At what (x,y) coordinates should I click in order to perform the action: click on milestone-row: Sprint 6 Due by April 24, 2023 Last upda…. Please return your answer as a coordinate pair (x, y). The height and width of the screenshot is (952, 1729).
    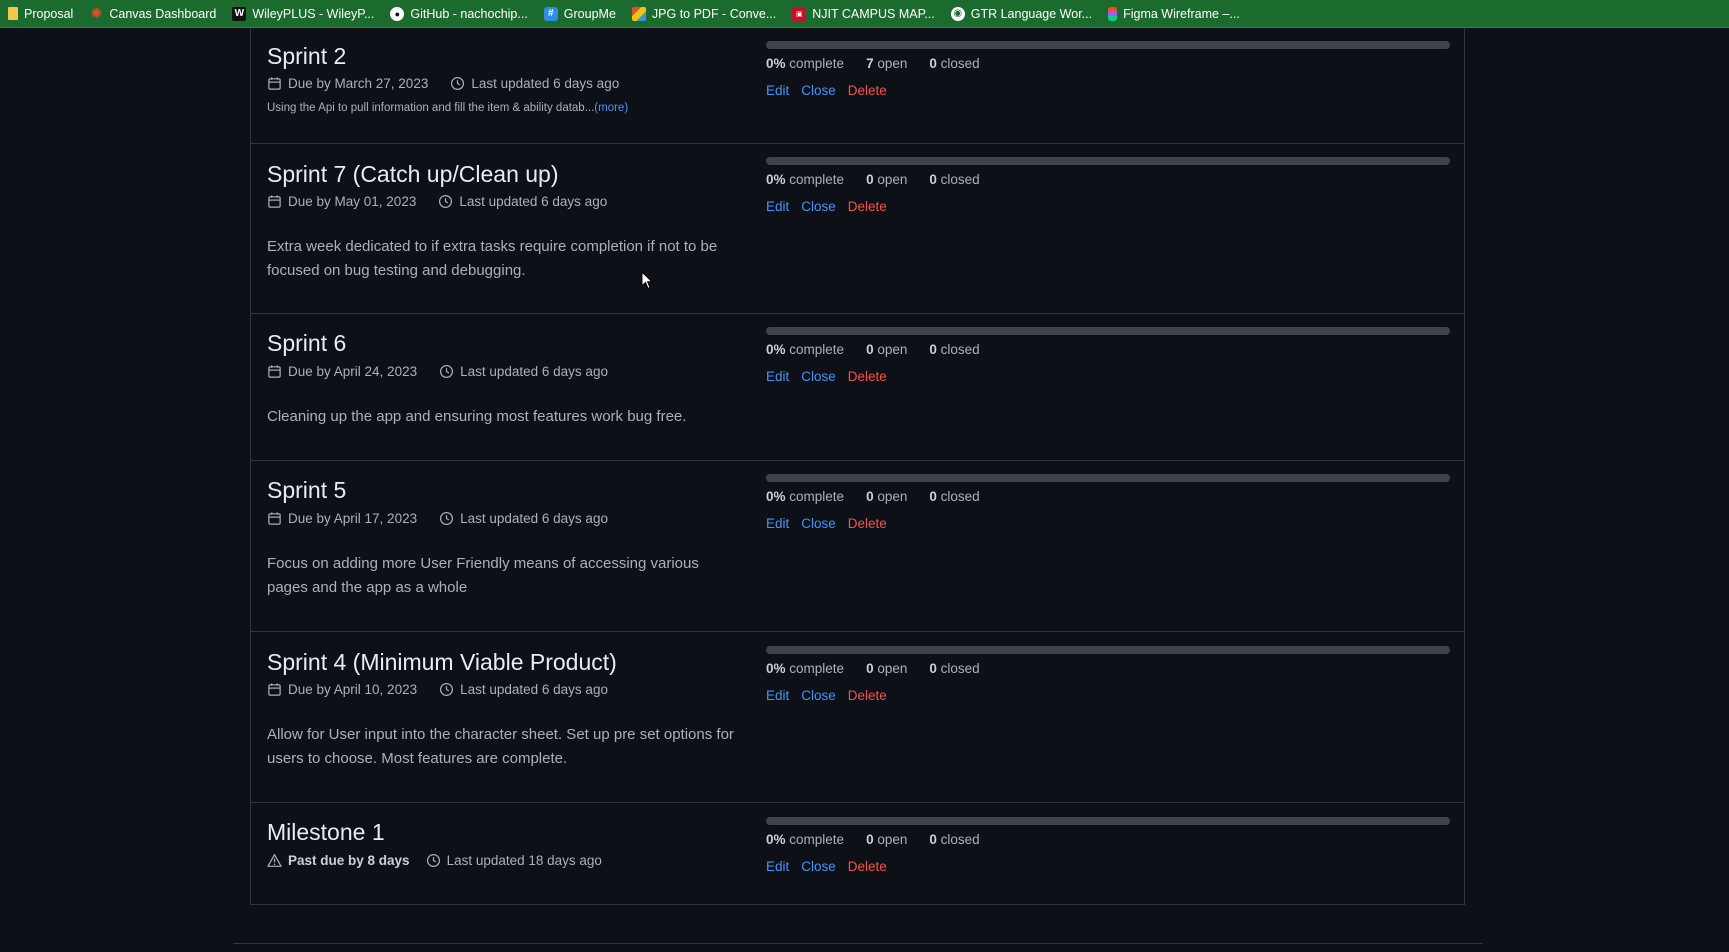
    Looking at the image, I should click on (857, 387).